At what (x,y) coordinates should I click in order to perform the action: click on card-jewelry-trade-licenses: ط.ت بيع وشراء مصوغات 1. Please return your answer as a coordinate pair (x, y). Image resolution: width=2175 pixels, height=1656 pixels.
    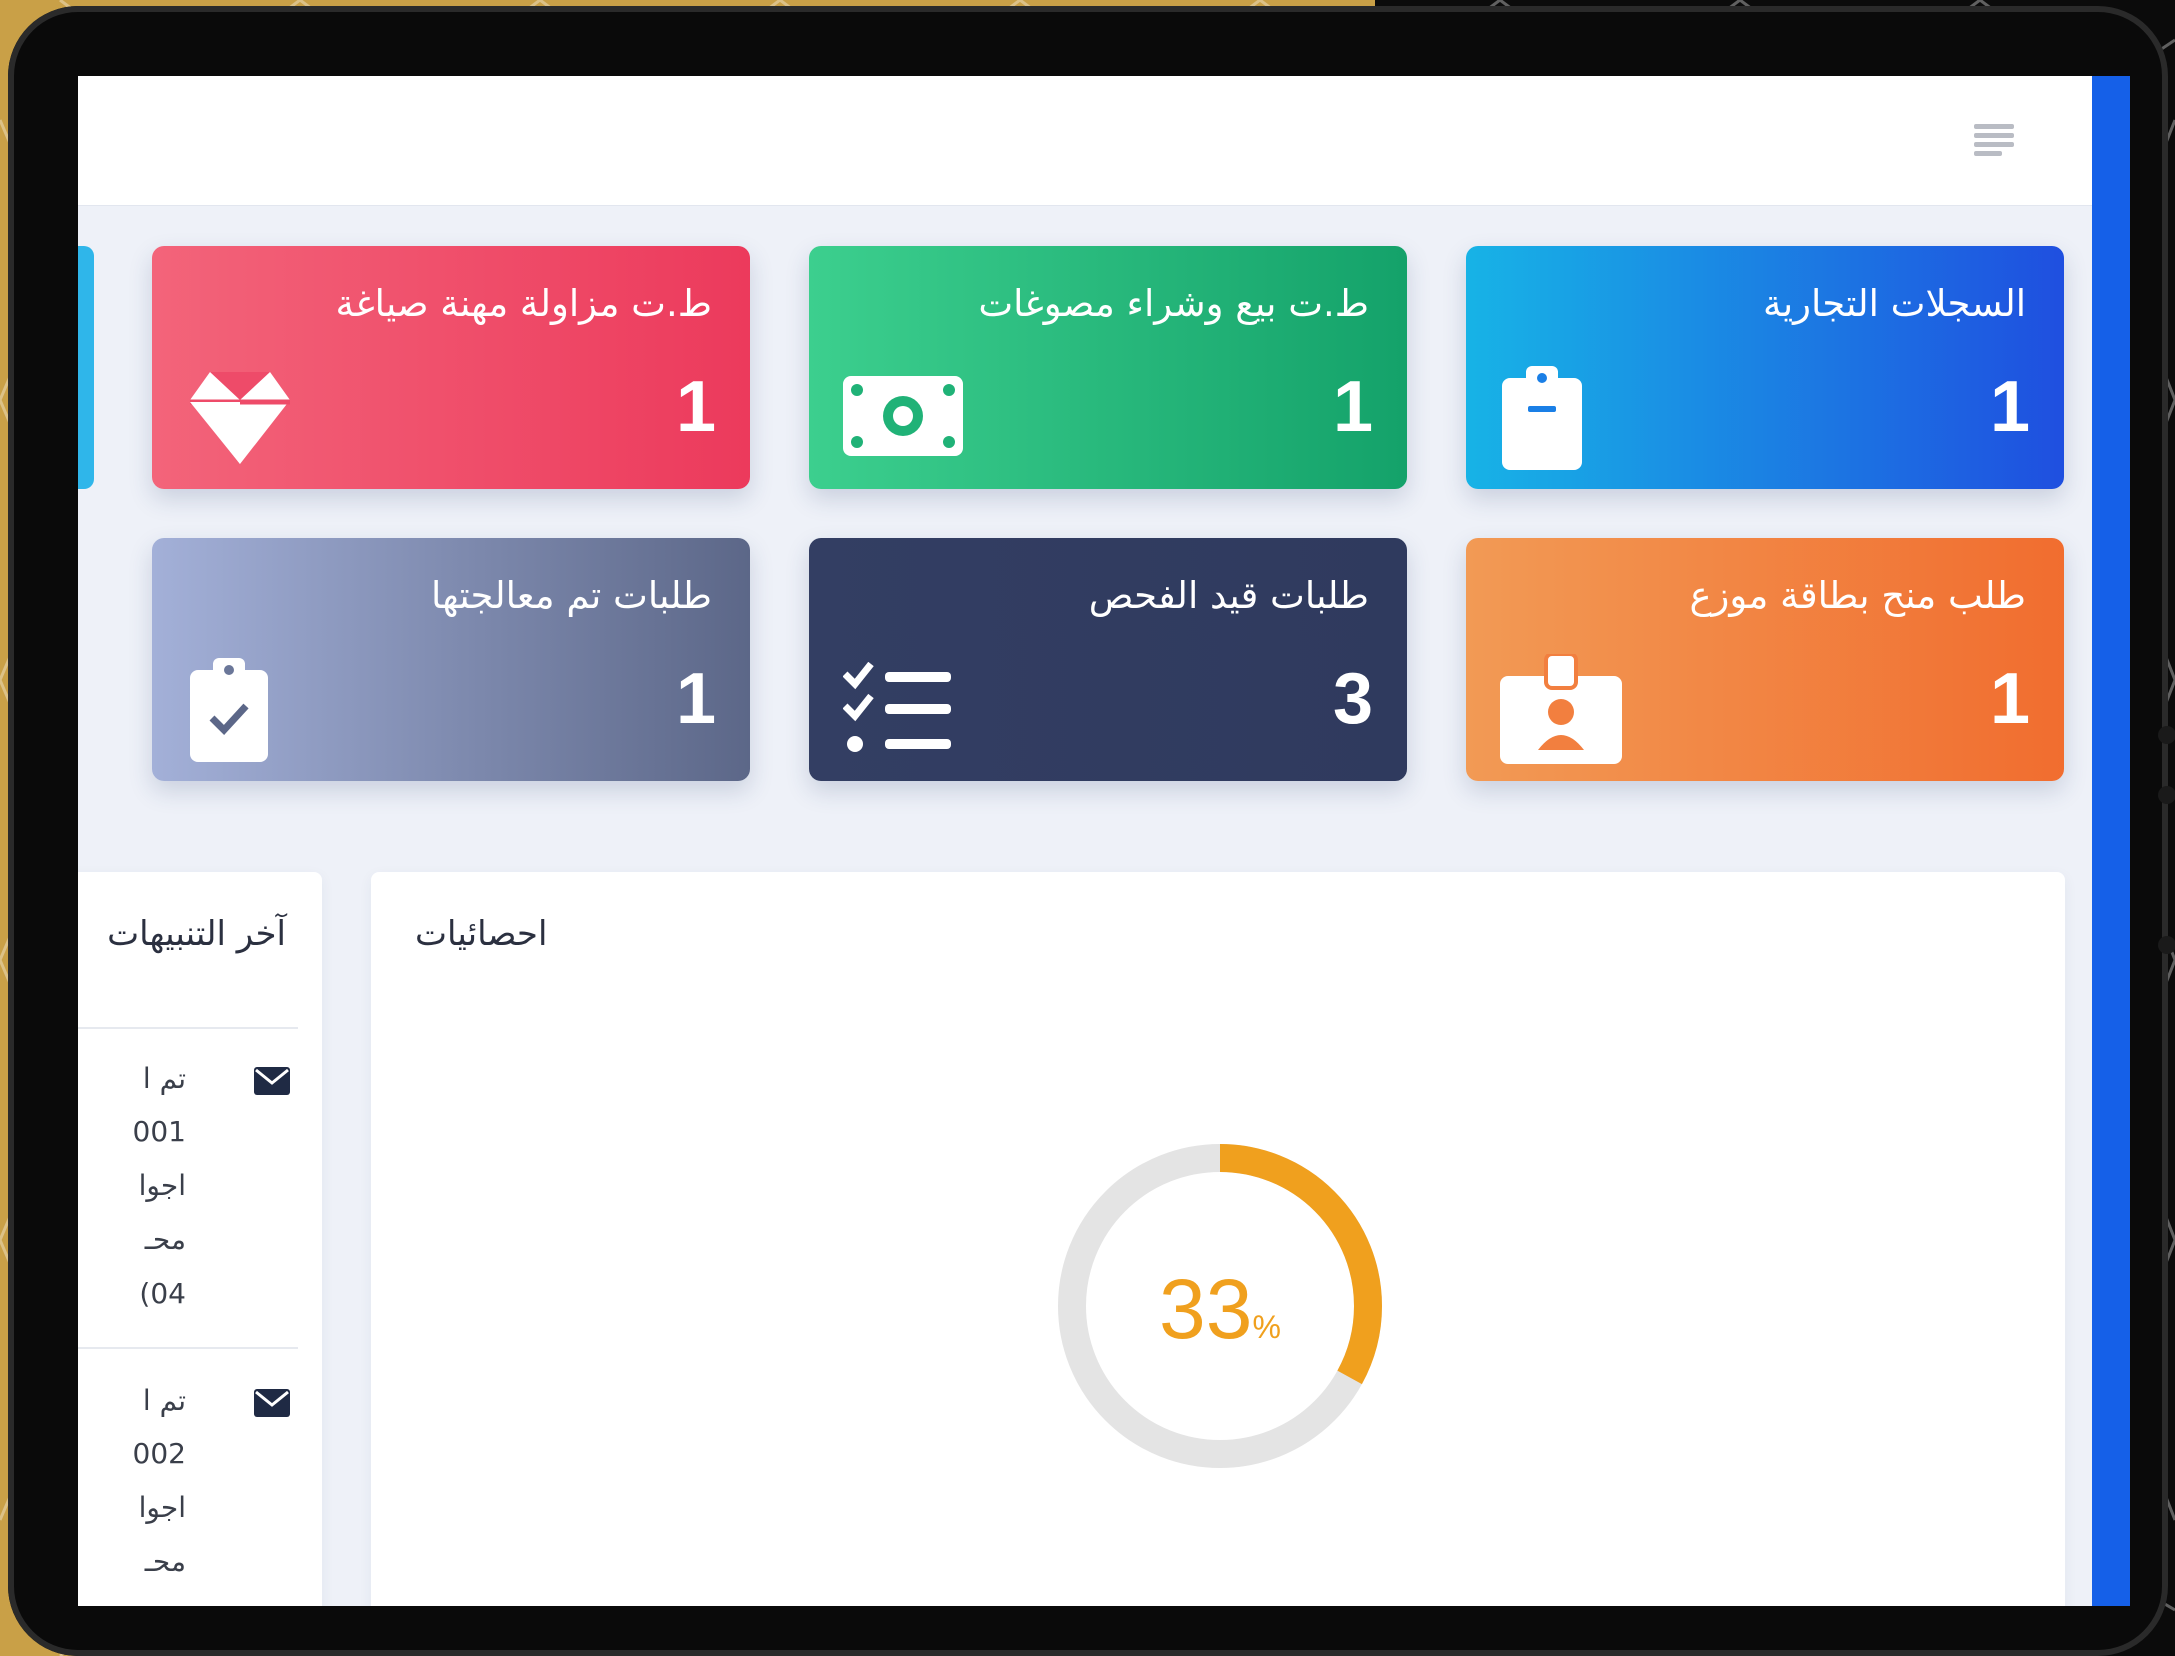
    Looking at the image, I should click on (1108, 367).